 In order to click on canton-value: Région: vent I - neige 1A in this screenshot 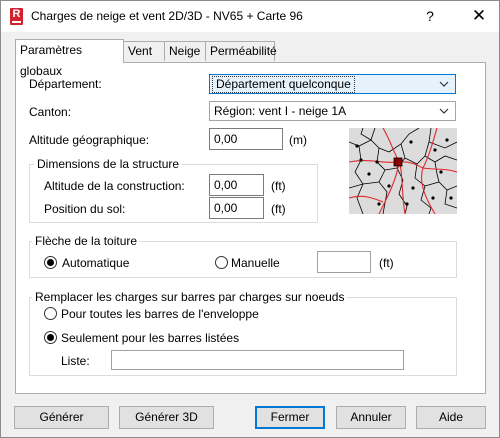, I will do `click(280, 111)`.